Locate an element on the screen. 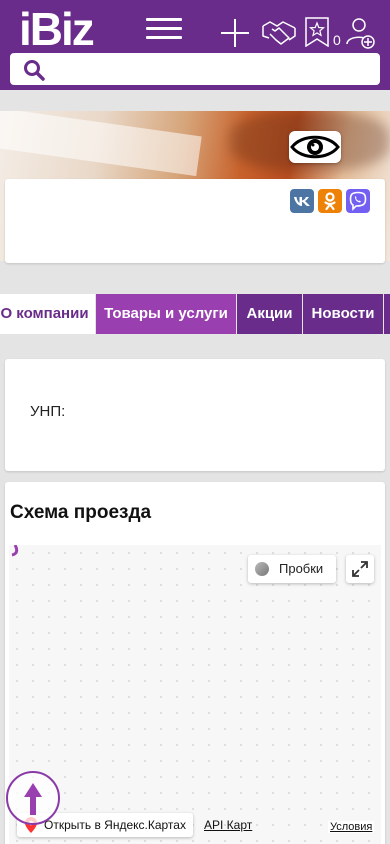 Image resolution: width=390 pixels, height=844 pixels. company-info-card: УНП: is located at coordinates (195, 415).